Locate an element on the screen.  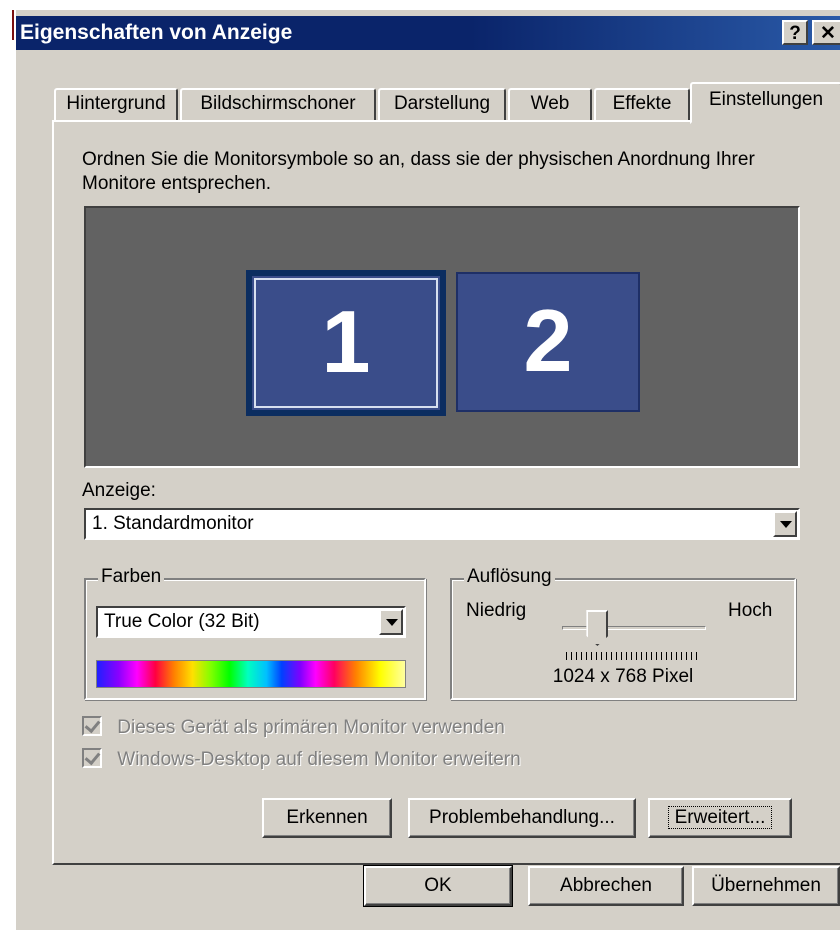
tab-bildschirmschoner: Bildschirmschoner is located at coordinates (278, 105).